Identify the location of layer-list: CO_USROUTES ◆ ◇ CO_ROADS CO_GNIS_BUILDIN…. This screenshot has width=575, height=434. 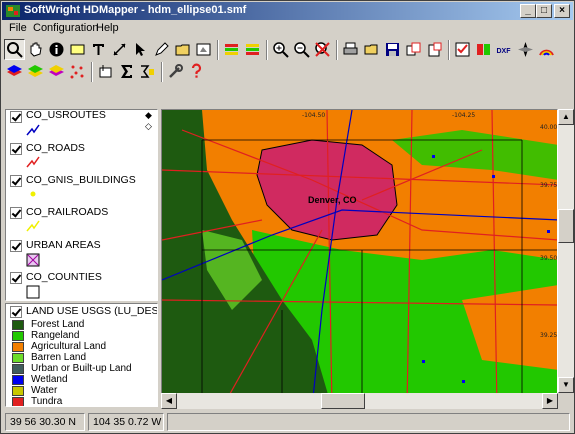
(81, 205).